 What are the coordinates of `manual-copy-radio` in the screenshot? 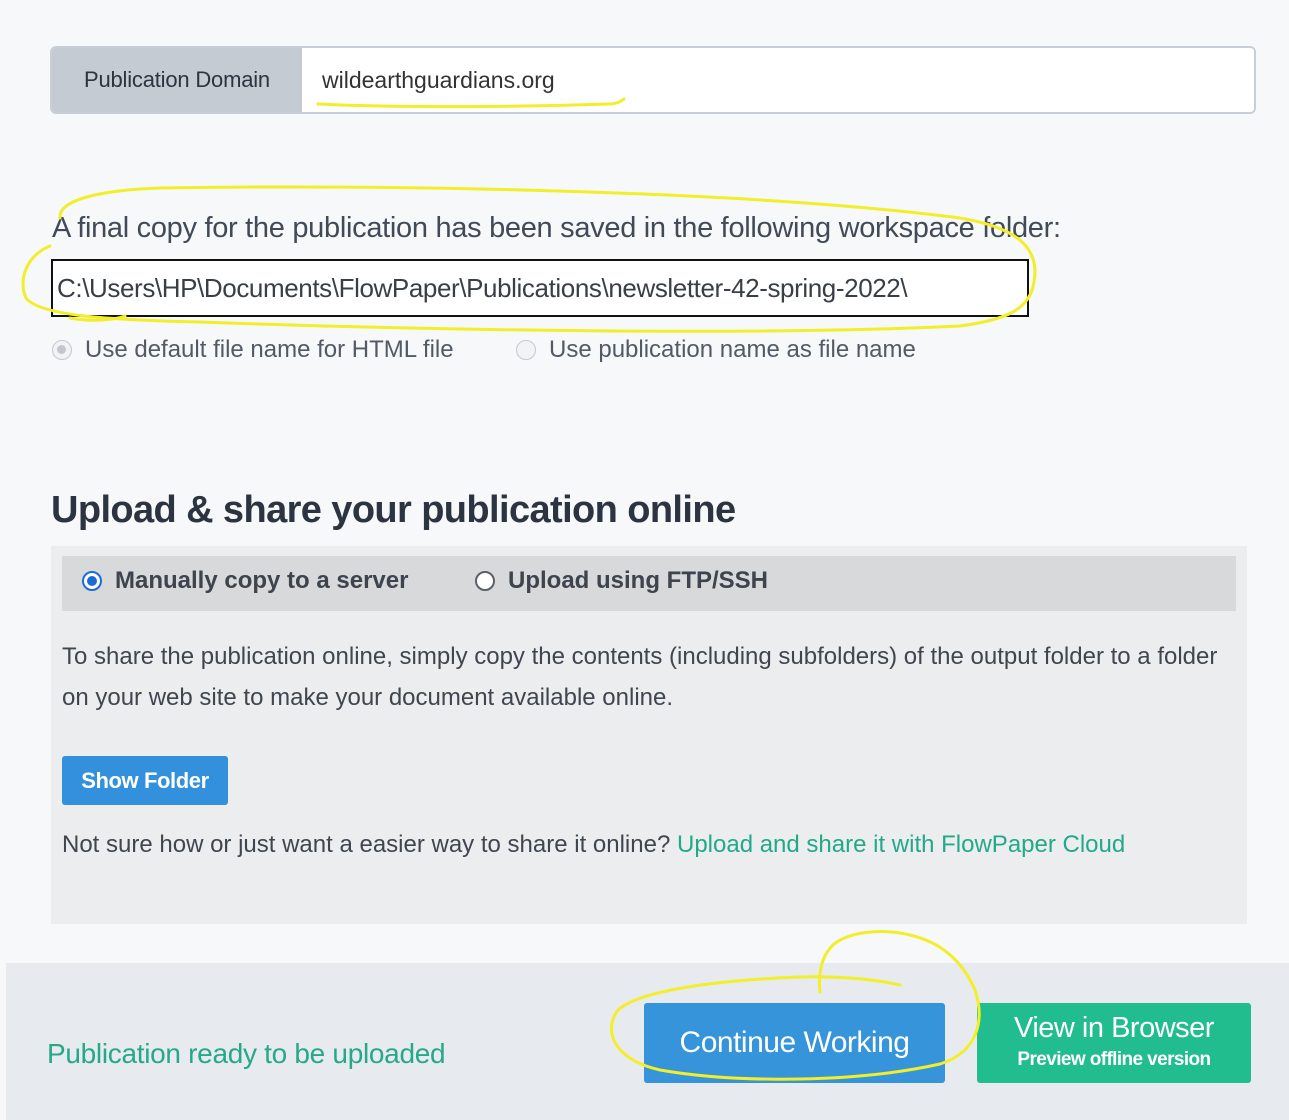 It's located at (92, 581).